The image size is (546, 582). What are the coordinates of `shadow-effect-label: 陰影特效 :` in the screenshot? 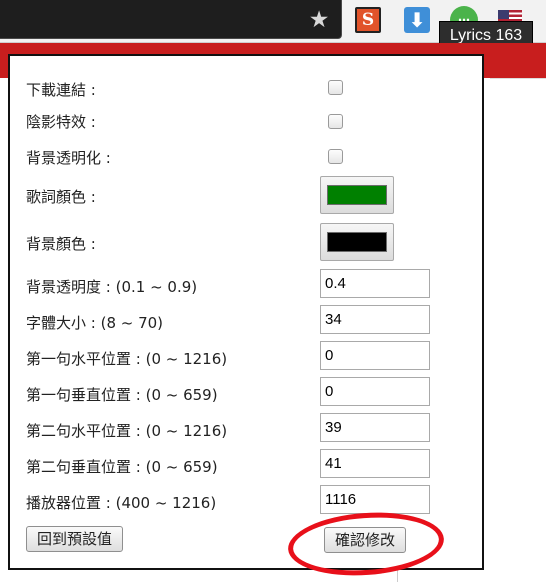 It's located at (61, 122).